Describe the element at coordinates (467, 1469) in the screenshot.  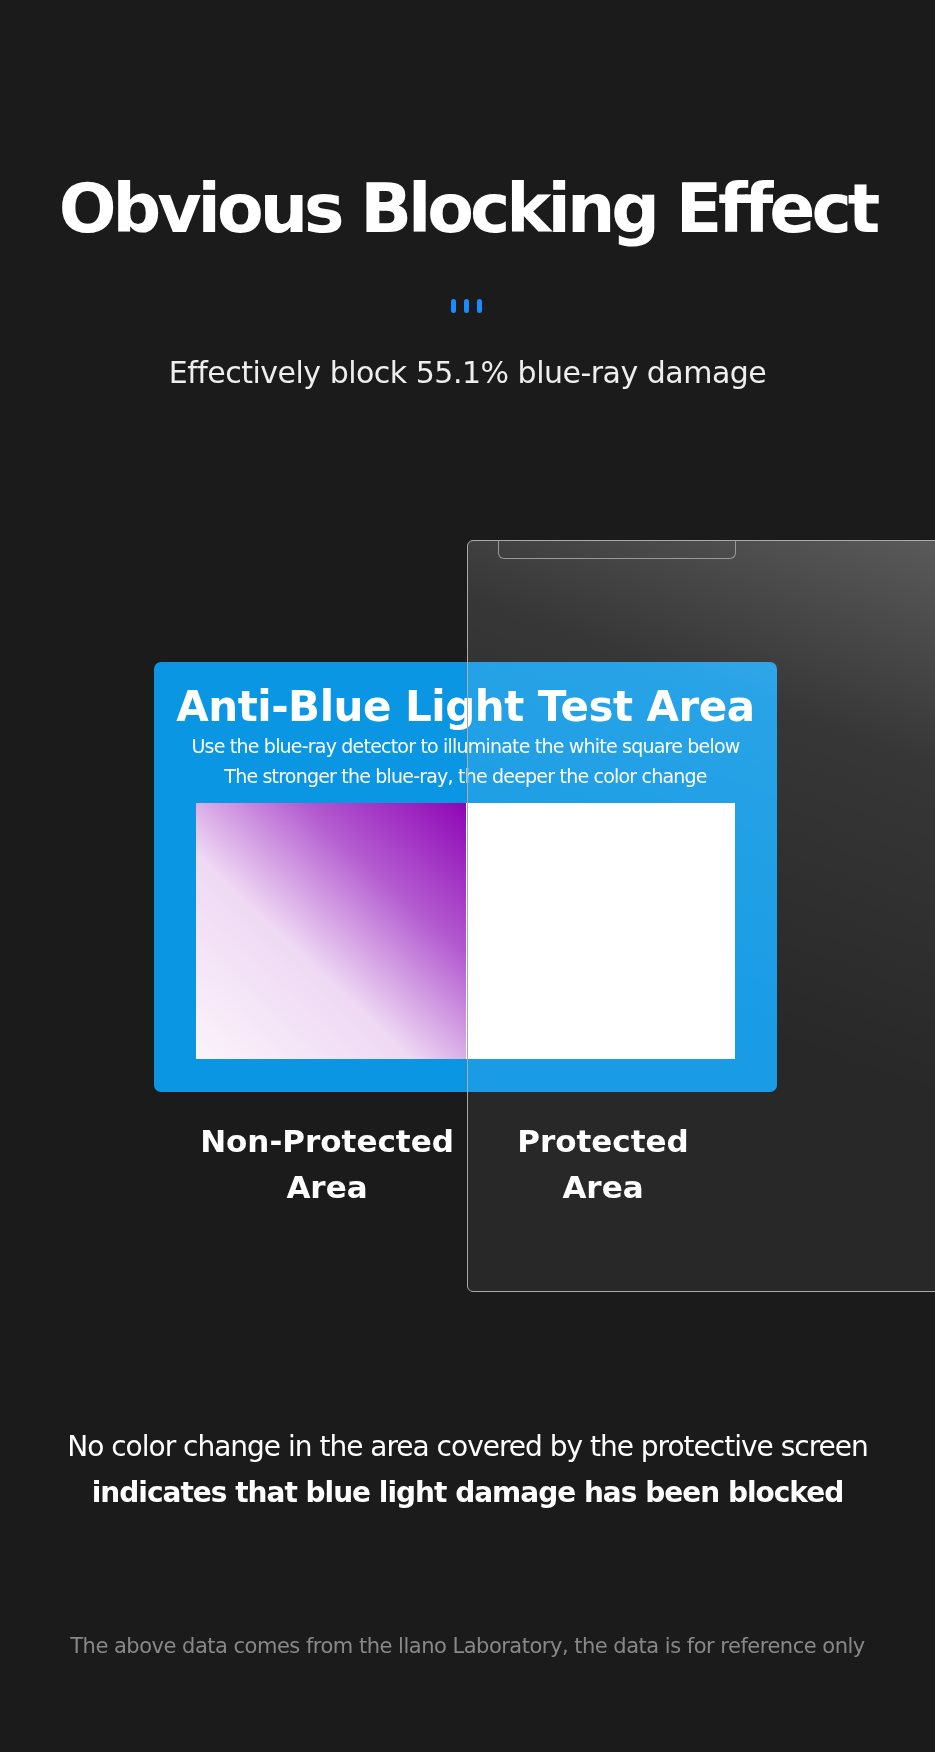
I see `conclusion-text: No color change in the area covered by the protective screen indicates that blue light damage has been blocked` at that location.